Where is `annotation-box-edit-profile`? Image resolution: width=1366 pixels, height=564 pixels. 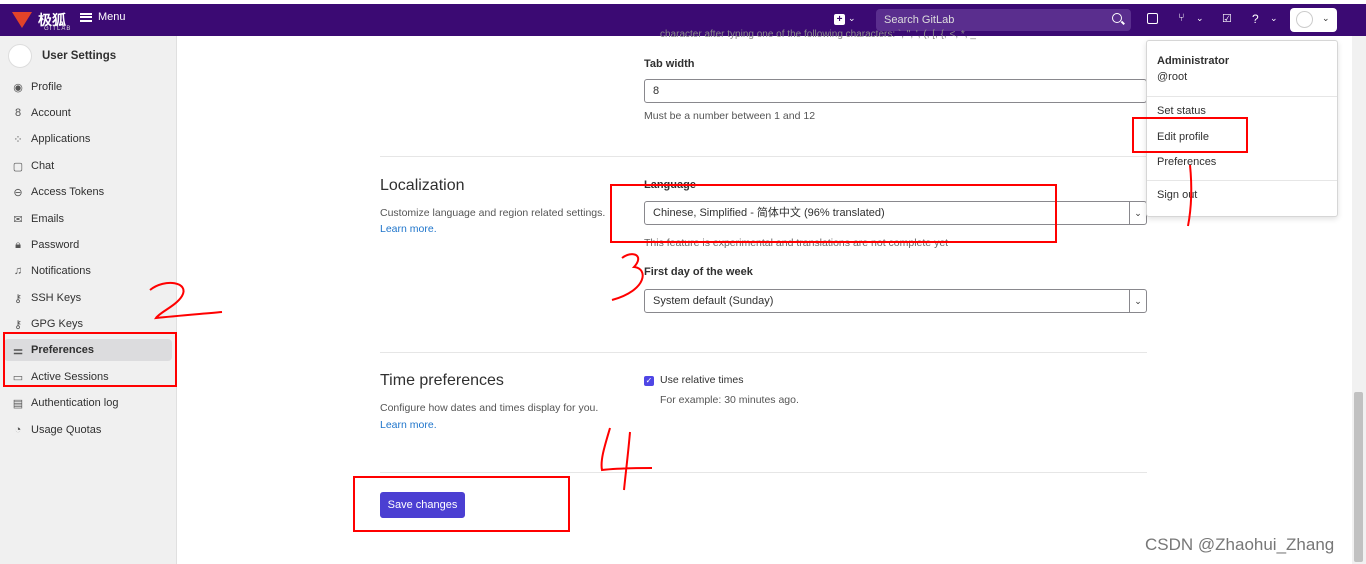 annotation-box-edit-profile is located at coordinates (1190, 135).